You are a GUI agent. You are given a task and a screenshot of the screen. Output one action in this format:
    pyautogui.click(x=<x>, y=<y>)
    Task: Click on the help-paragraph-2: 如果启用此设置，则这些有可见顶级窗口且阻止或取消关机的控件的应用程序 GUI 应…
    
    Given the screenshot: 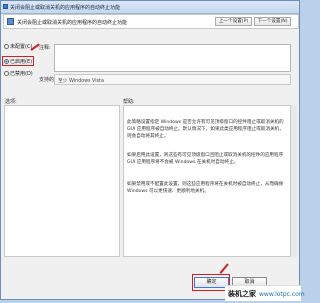 What is the action you would take?
    pyautogui.click(x=205, y=159)
    